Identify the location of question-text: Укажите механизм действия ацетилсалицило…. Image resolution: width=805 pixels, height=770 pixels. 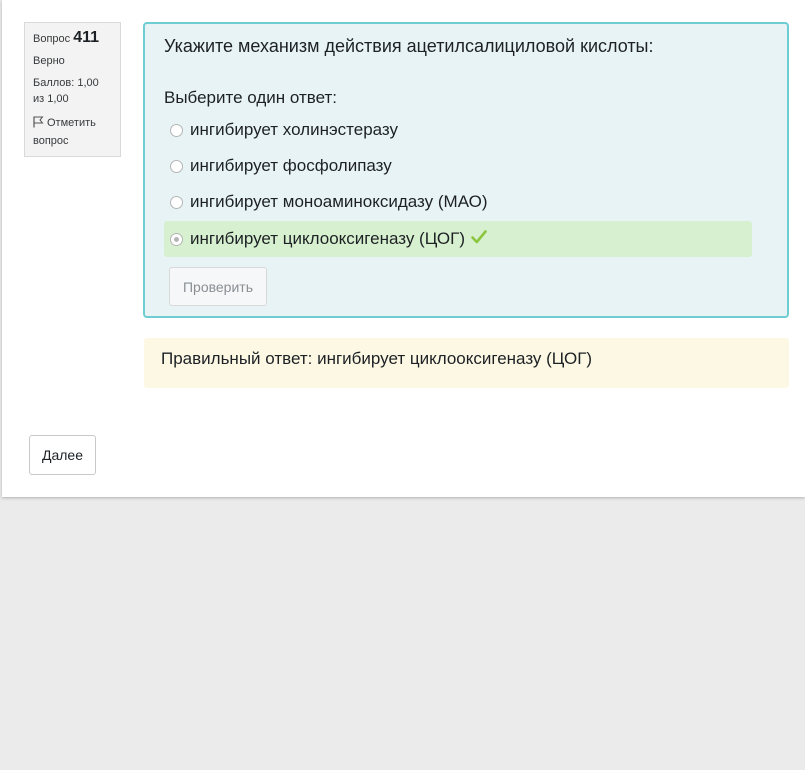
(409, 46).